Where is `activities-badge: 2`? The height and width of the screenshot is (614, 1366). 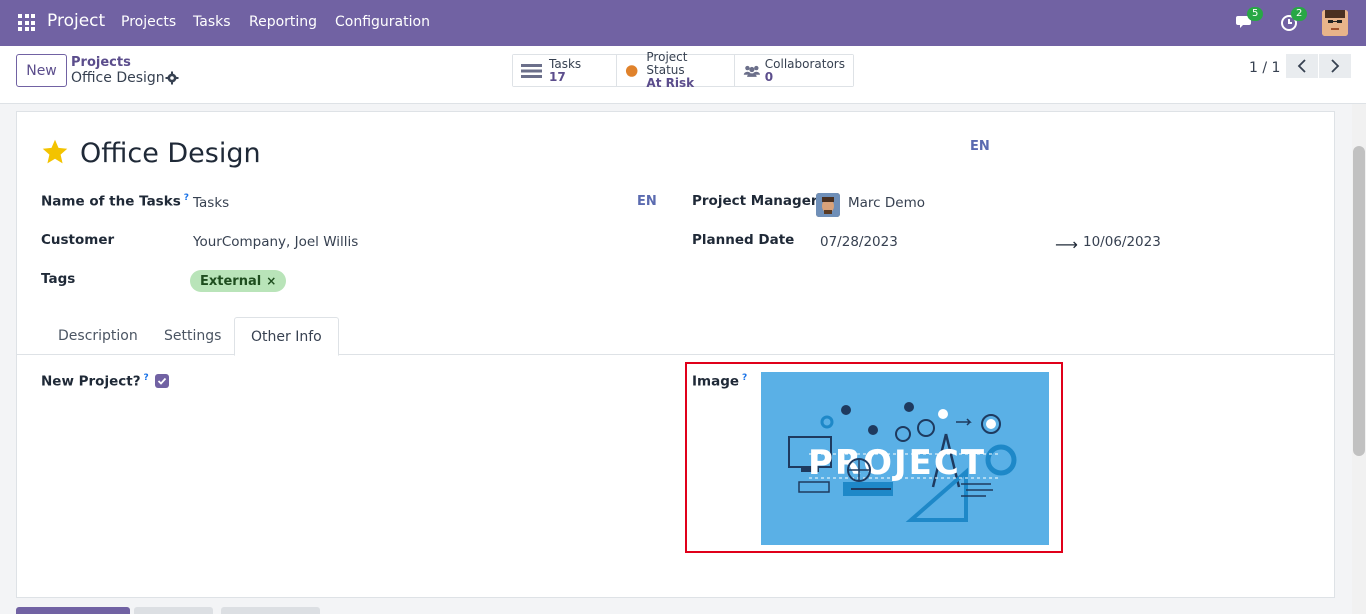
activities-badge: 2 is located at coordinates (1299, 14).